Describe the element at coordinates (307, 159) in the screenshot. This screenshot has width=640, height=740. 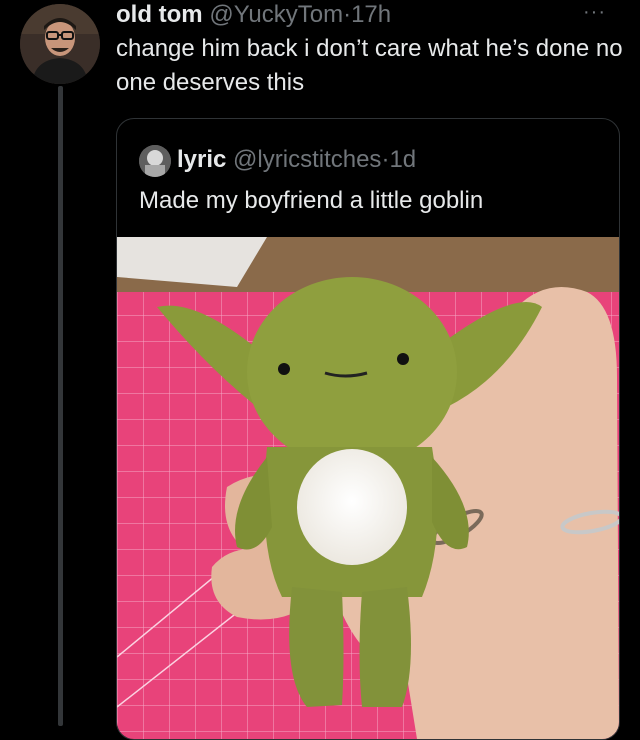
I see `quoted-author-handle: @lyricstitches` at that location.